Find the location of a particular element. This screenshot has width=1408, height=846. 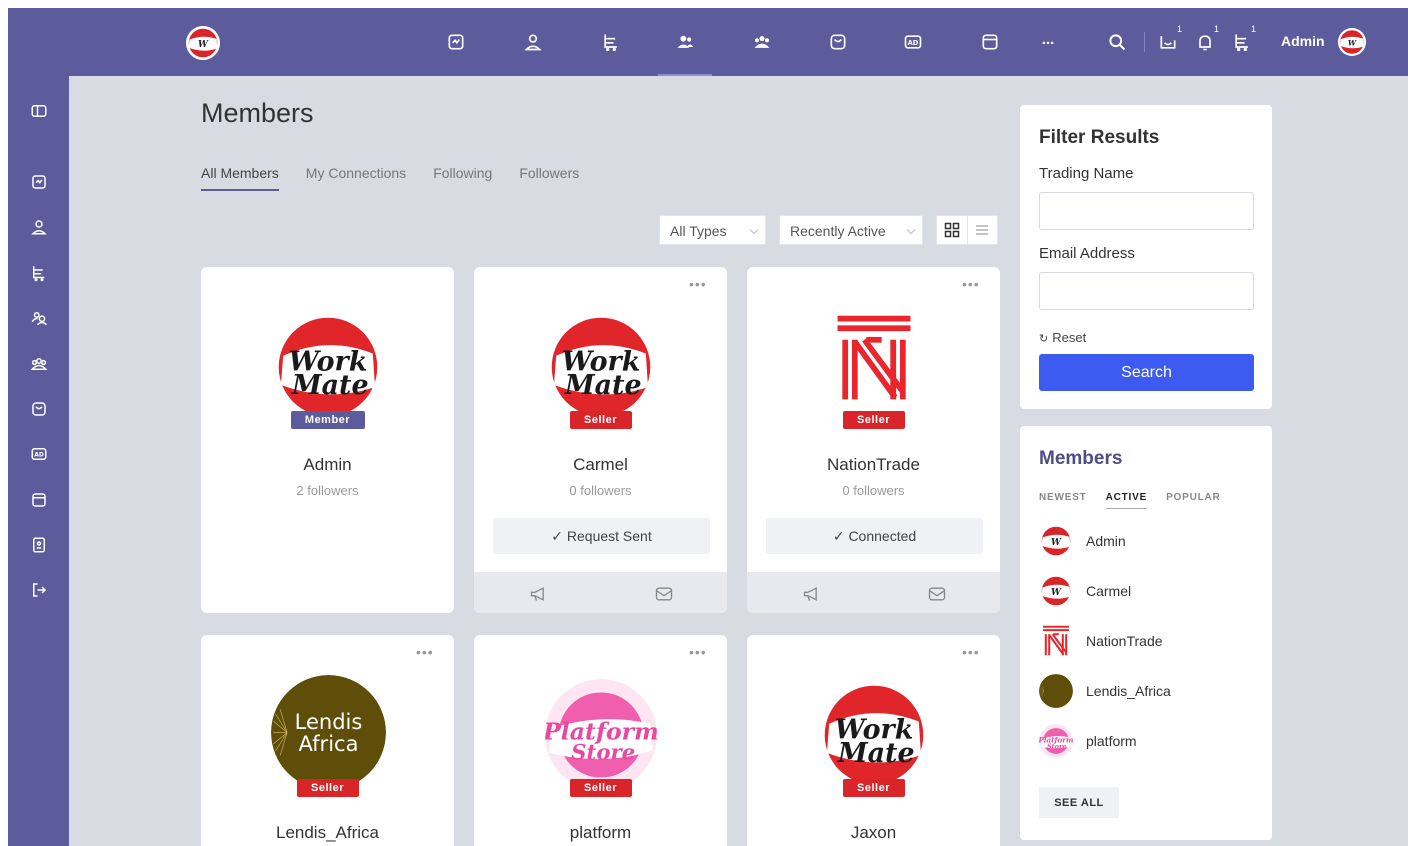

view-toggle is located at coordinates (967, 230).